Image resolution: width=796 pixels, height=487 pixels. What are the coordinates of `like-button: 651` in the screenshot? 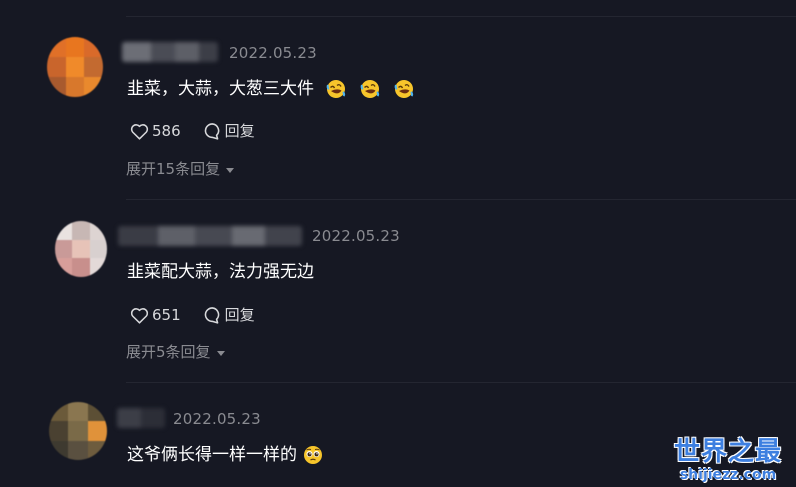 It's located at (155, 315).